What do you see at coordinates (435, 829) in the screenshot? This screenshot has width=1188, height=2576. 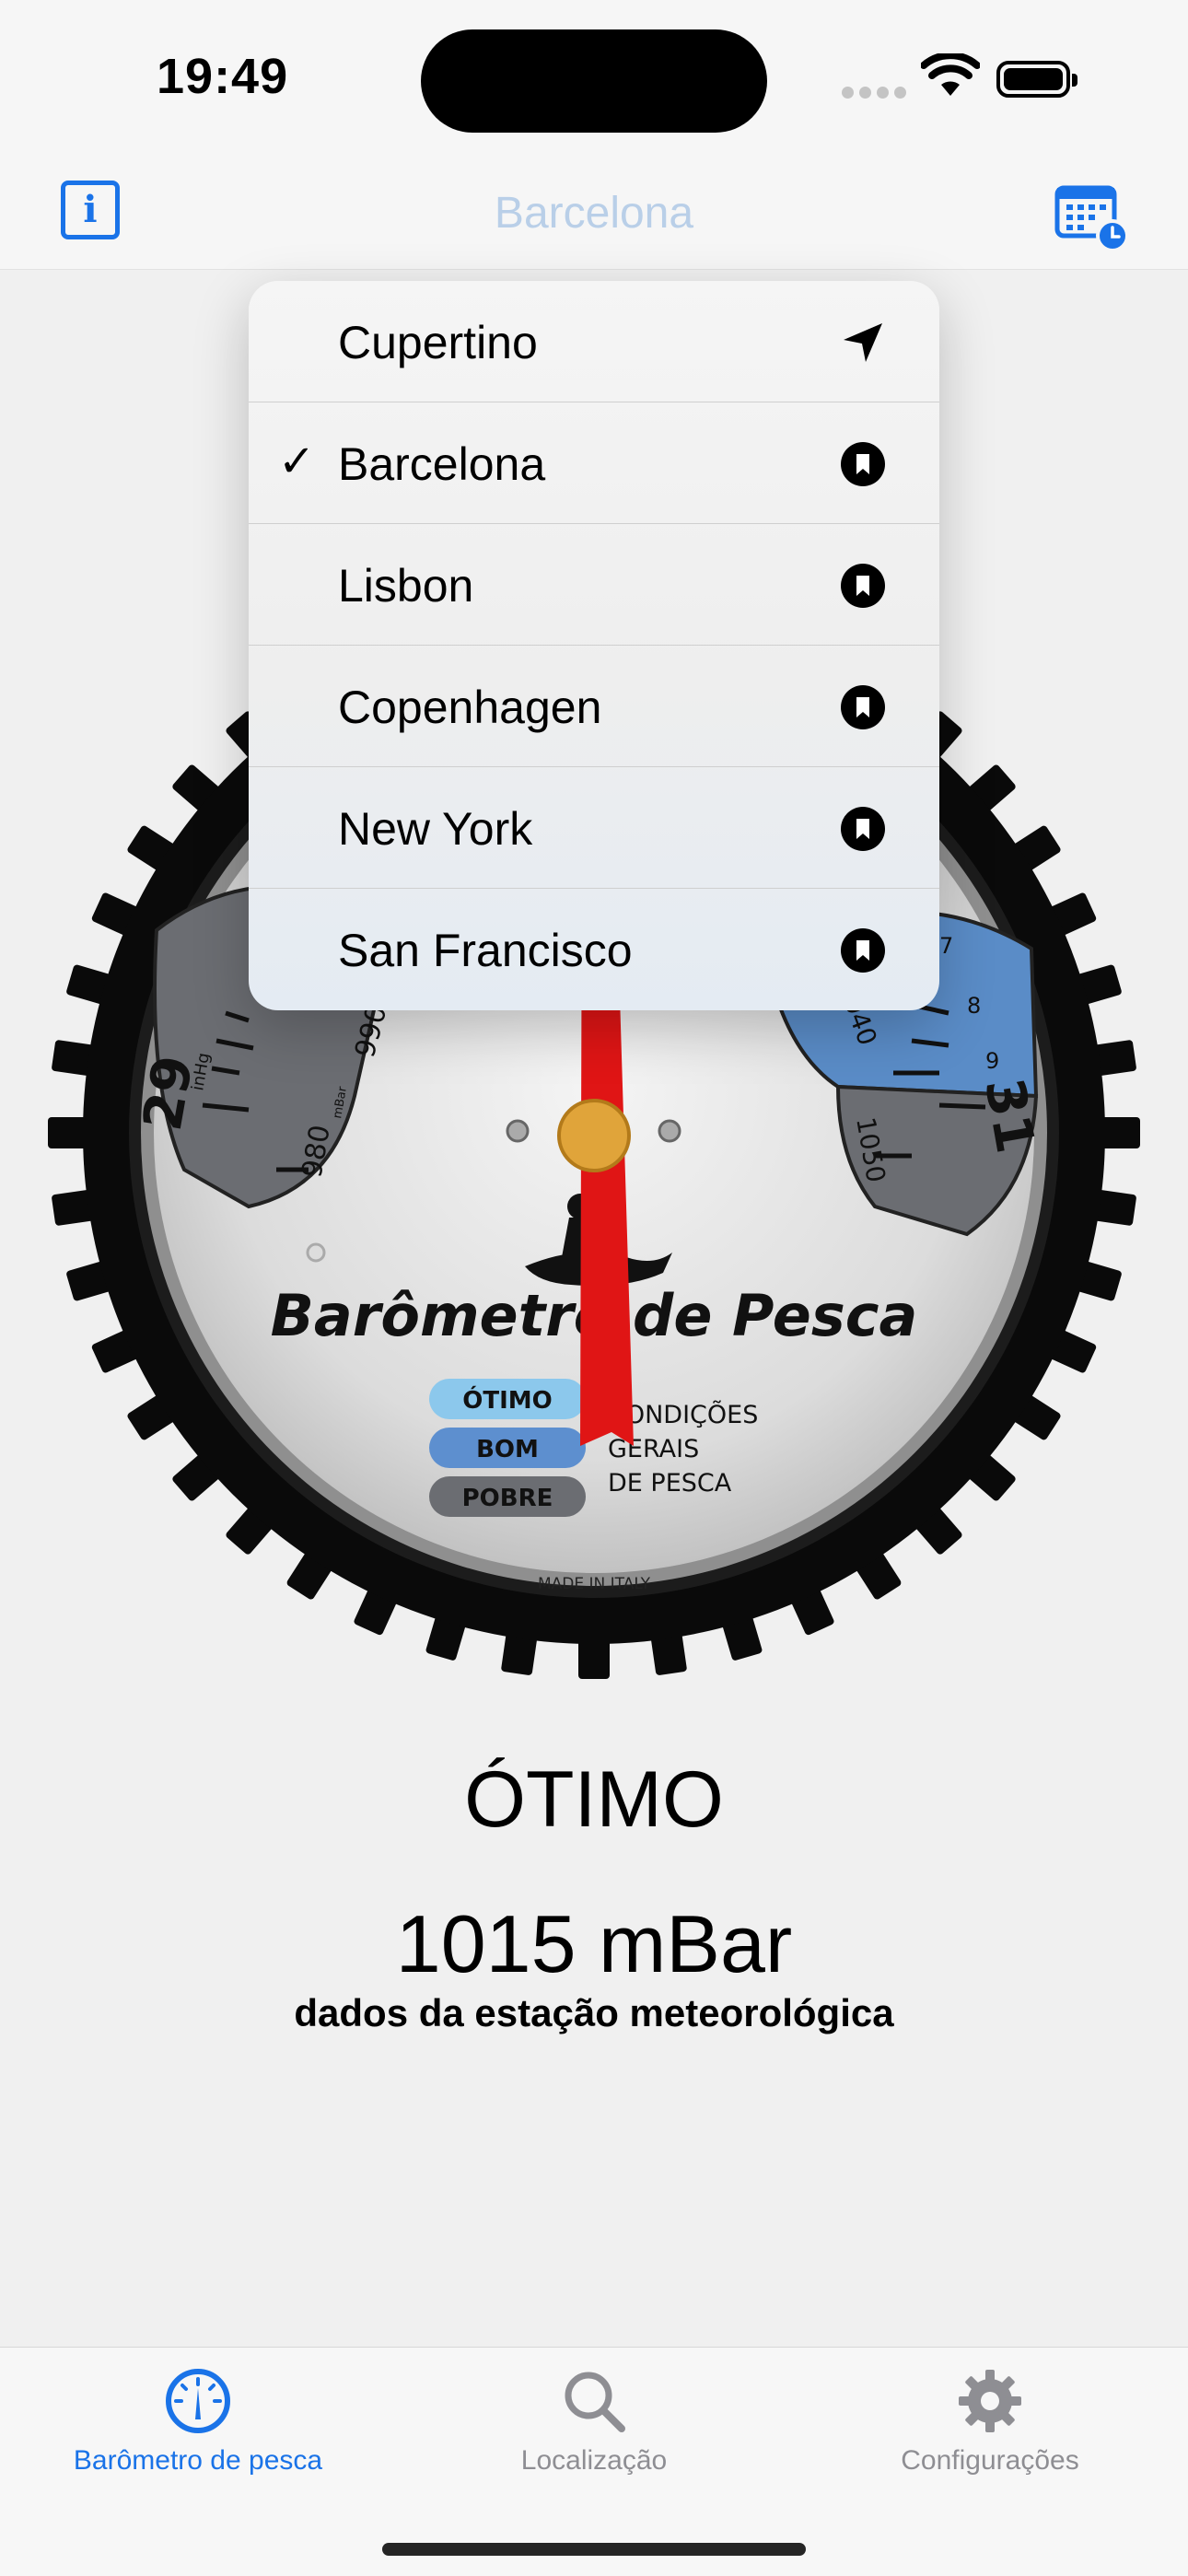 I see `menu-item-label: New York` at bounding box center [435, 829].